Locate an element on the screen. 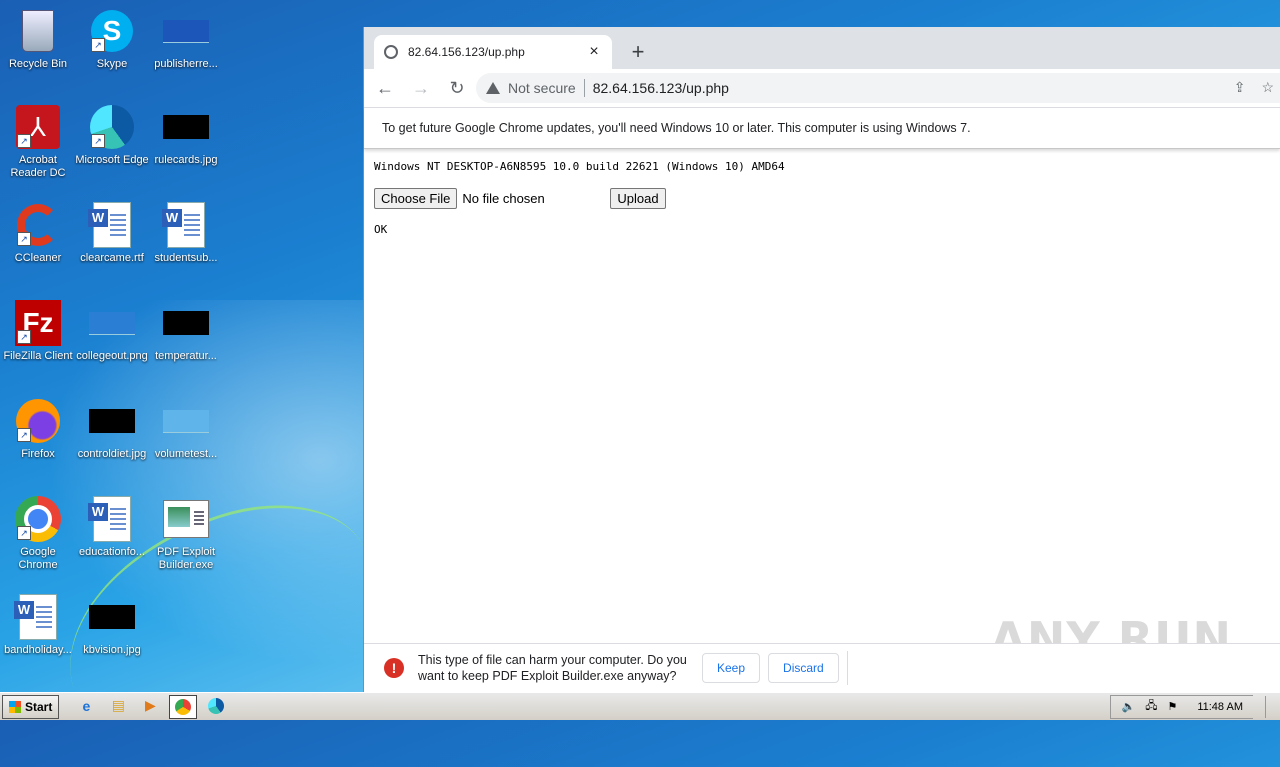  system-tray: 🔈 🖧 ⚑ 11:48 AM is located at coordinates (1181, 706).